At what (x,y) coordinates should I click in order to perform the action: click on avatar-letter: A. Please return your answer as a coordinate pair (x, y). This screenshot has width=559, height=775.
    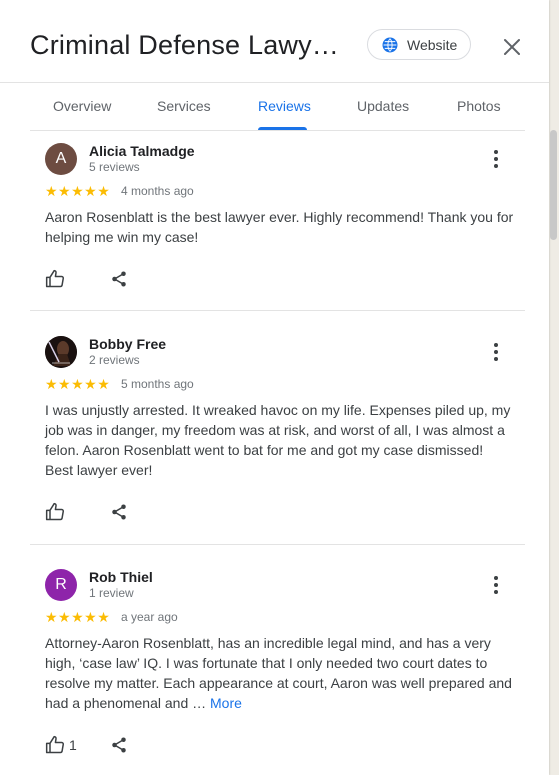
    Looking at the image, I should click on (61, 158).